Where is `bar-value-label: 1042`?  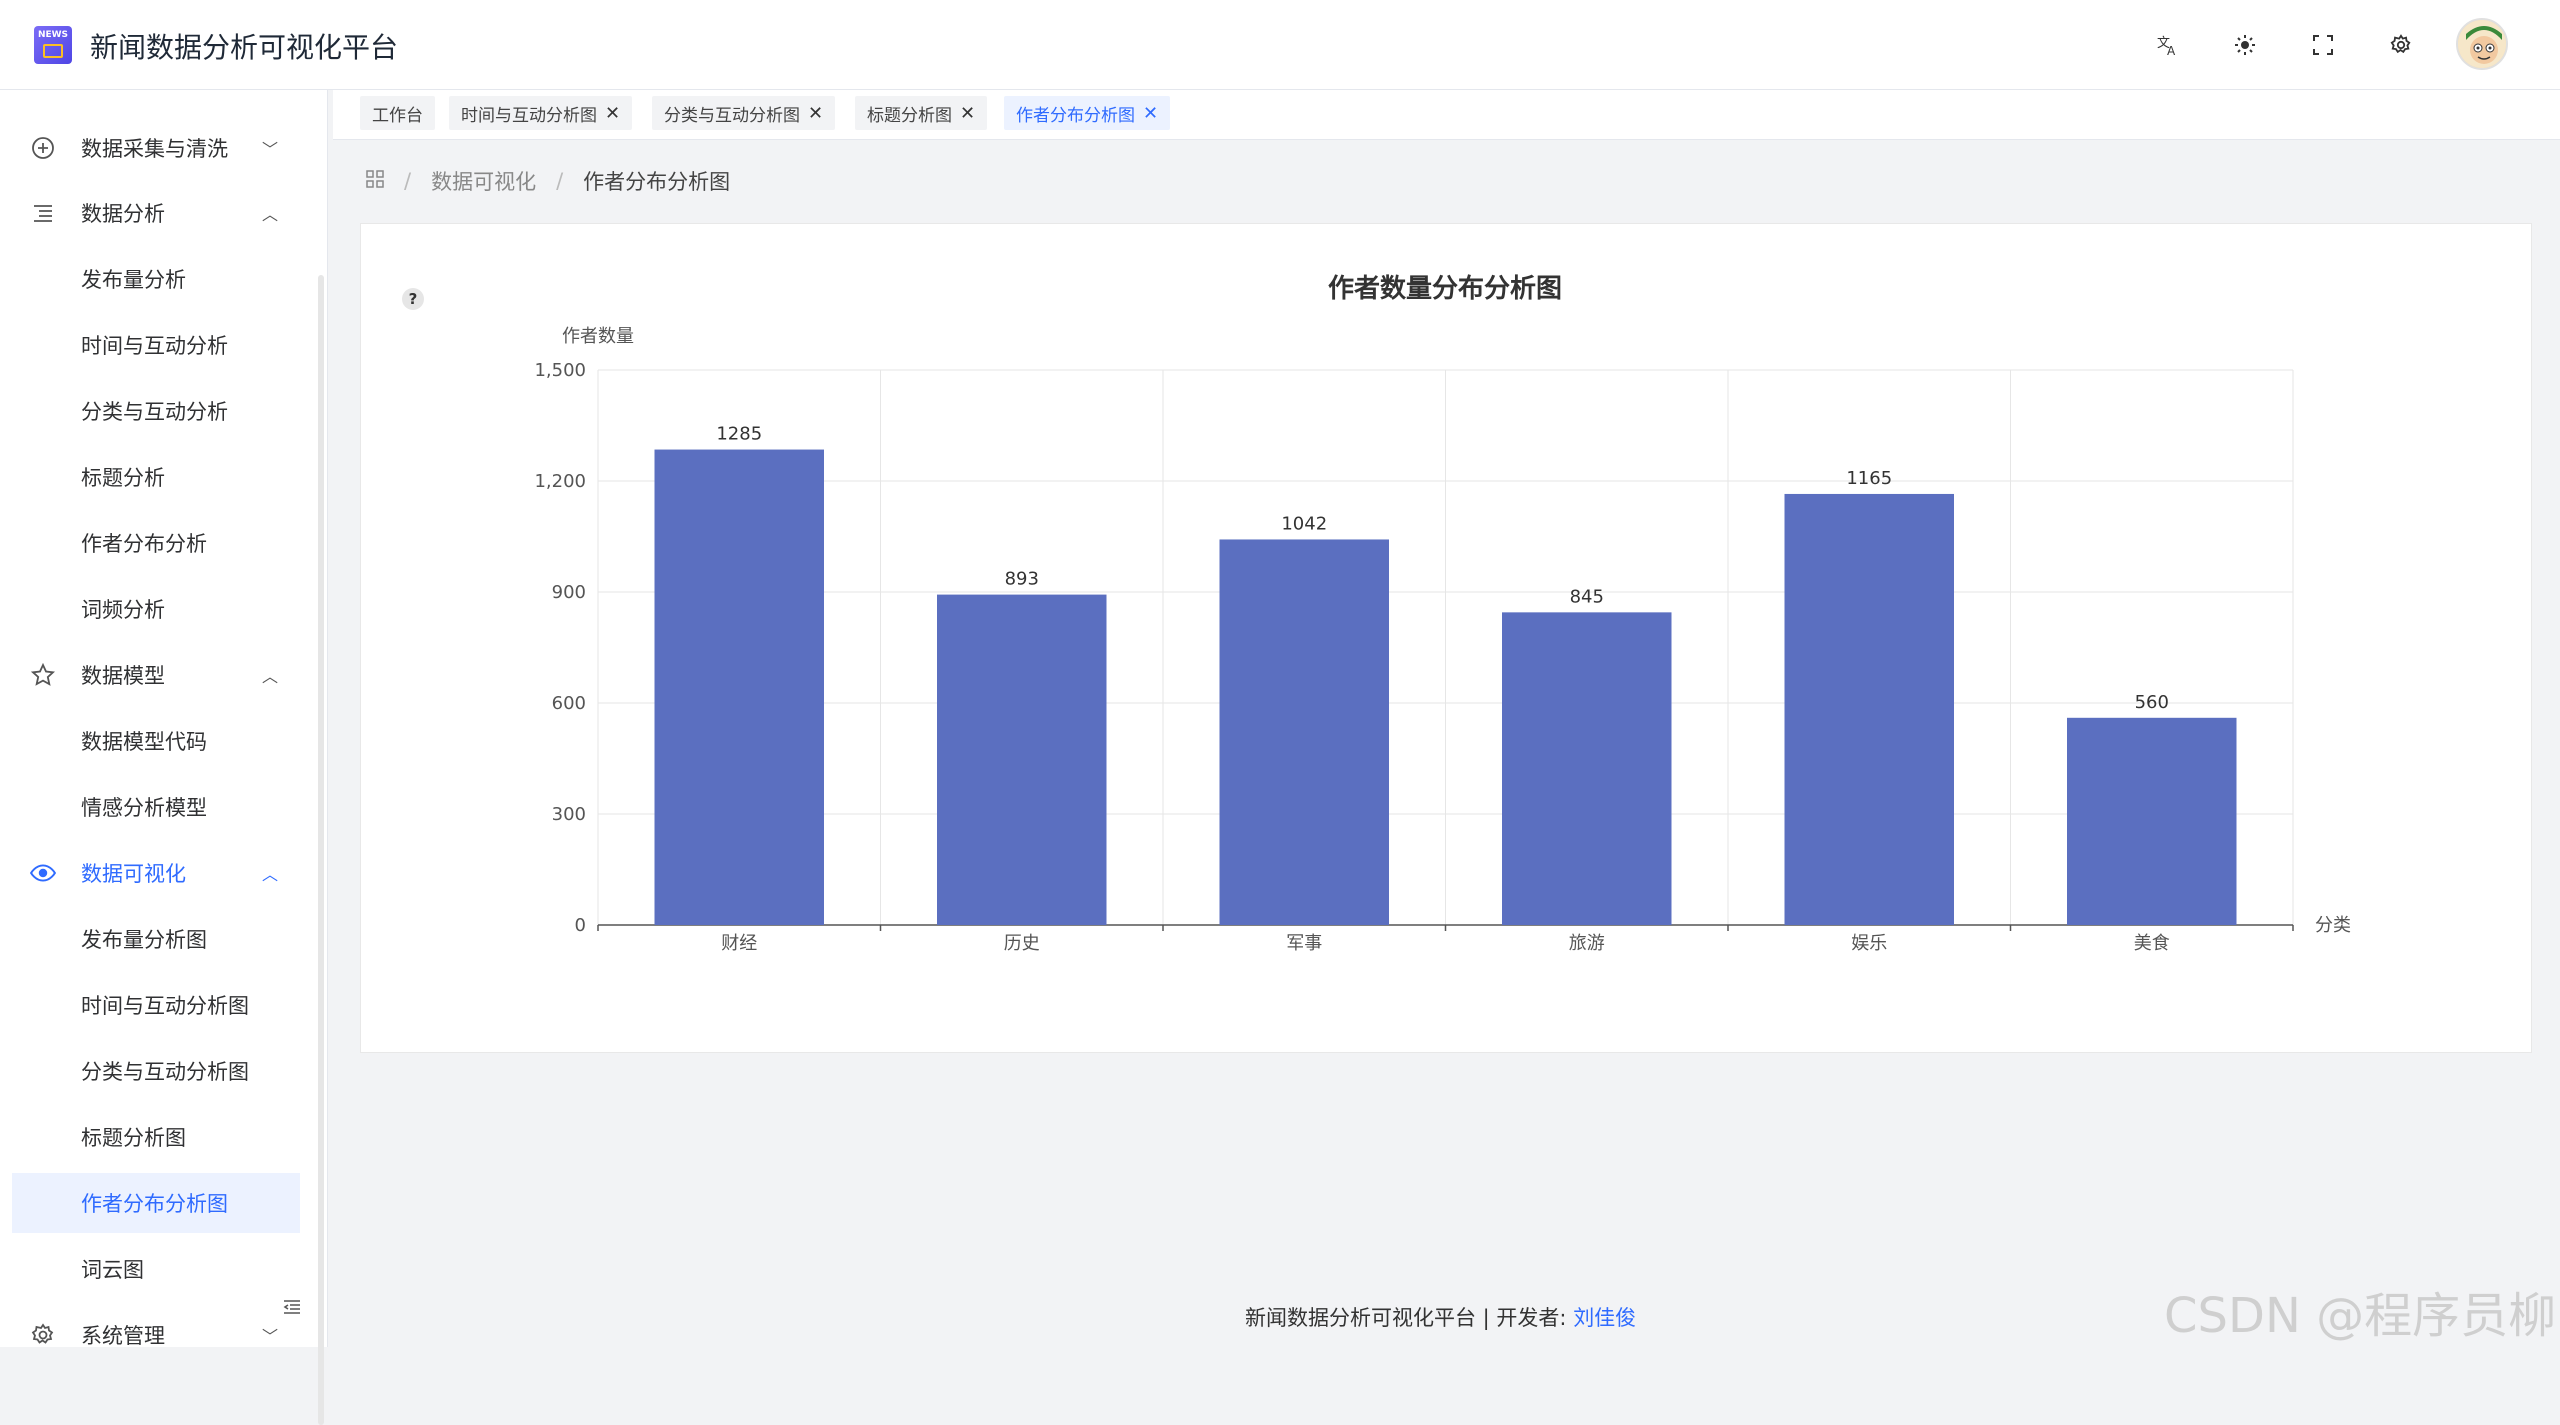
bar-value-label: 1042 is located at coordinates (1304, 523).